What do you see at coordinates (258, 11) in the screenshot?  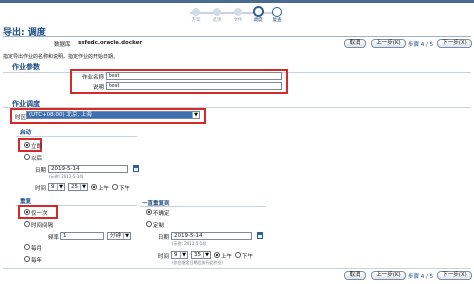 I see `train-step-4-current` at bounding box center [258, 11].